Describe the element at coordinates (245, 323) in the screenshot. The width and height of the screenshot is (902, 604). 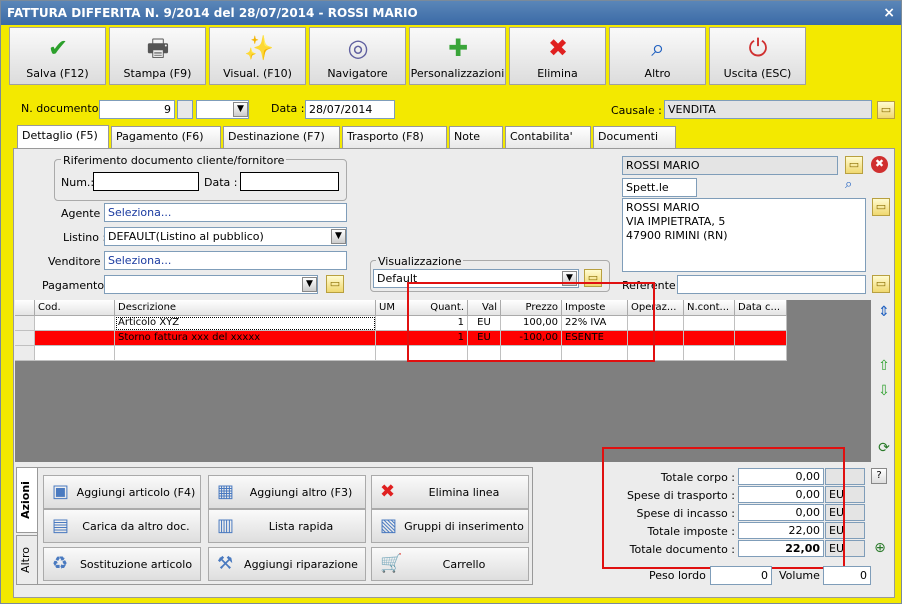
I see `grid-cell: Articolo XYZ` at that location.